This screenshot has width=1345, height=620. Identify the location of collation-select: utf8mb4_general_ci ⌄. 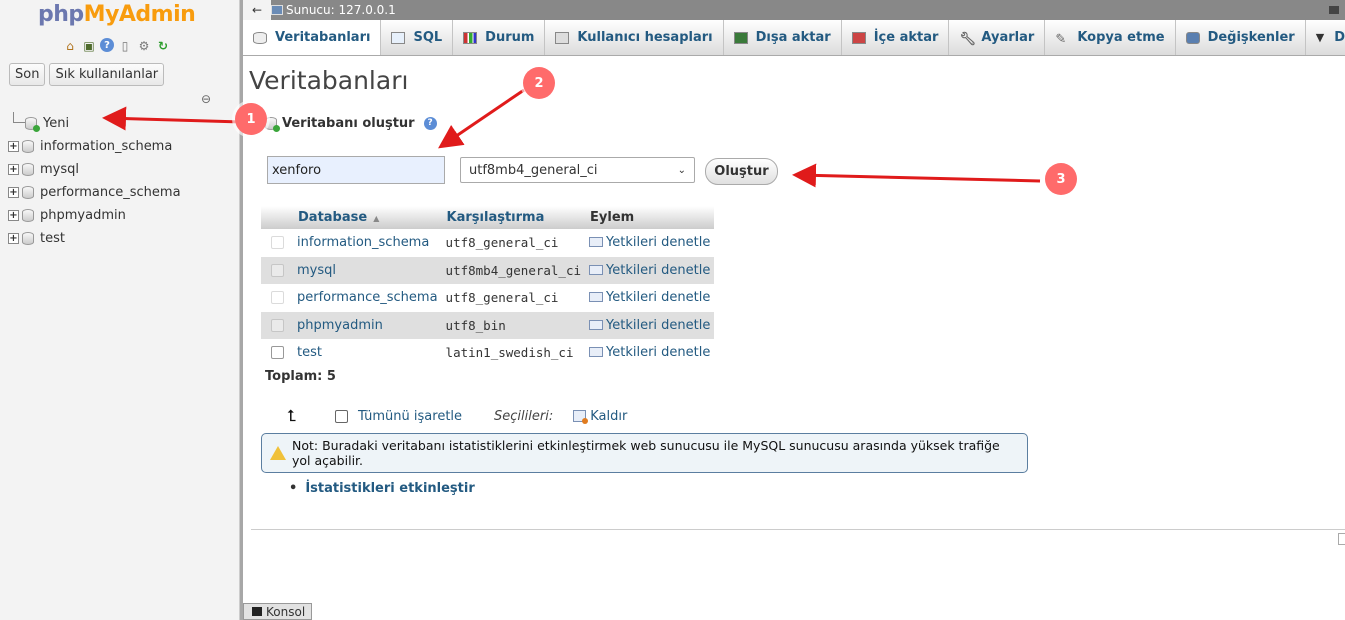
(577, 170).